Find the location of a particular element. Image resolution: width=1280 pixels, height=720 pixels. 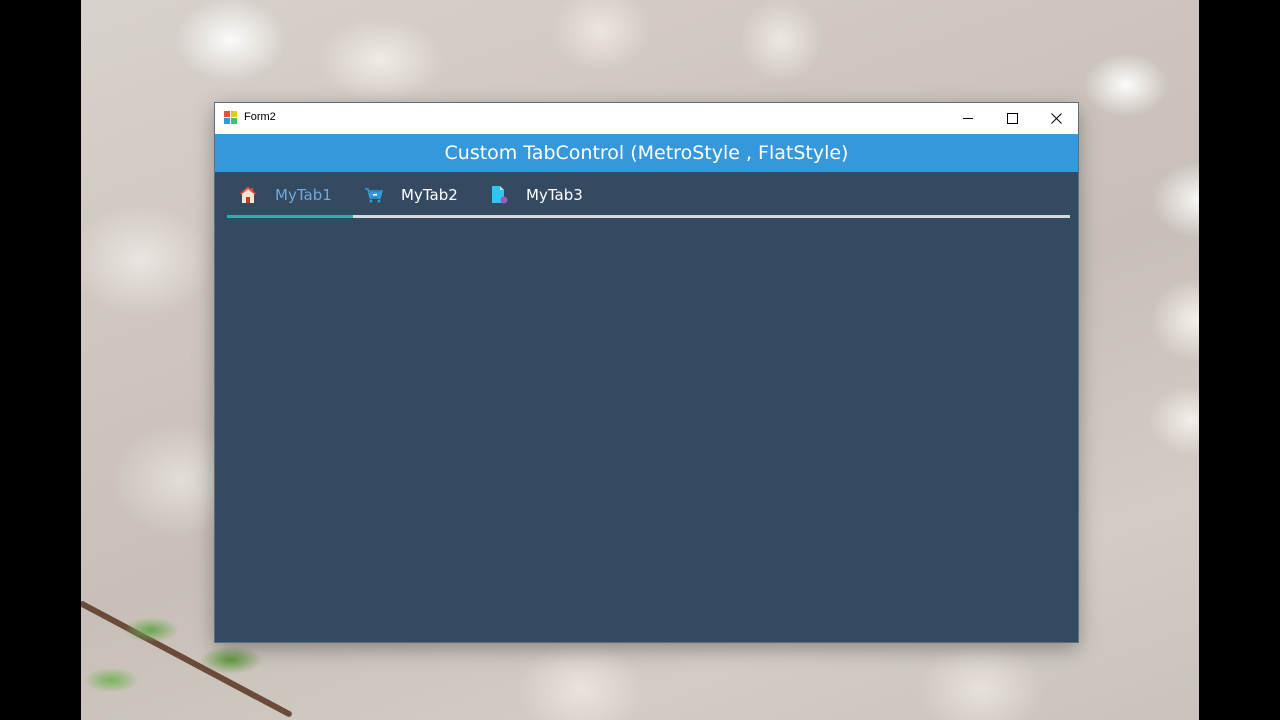

tab-label-mytab2: MyTab2 is located at coordinates (429, 195).